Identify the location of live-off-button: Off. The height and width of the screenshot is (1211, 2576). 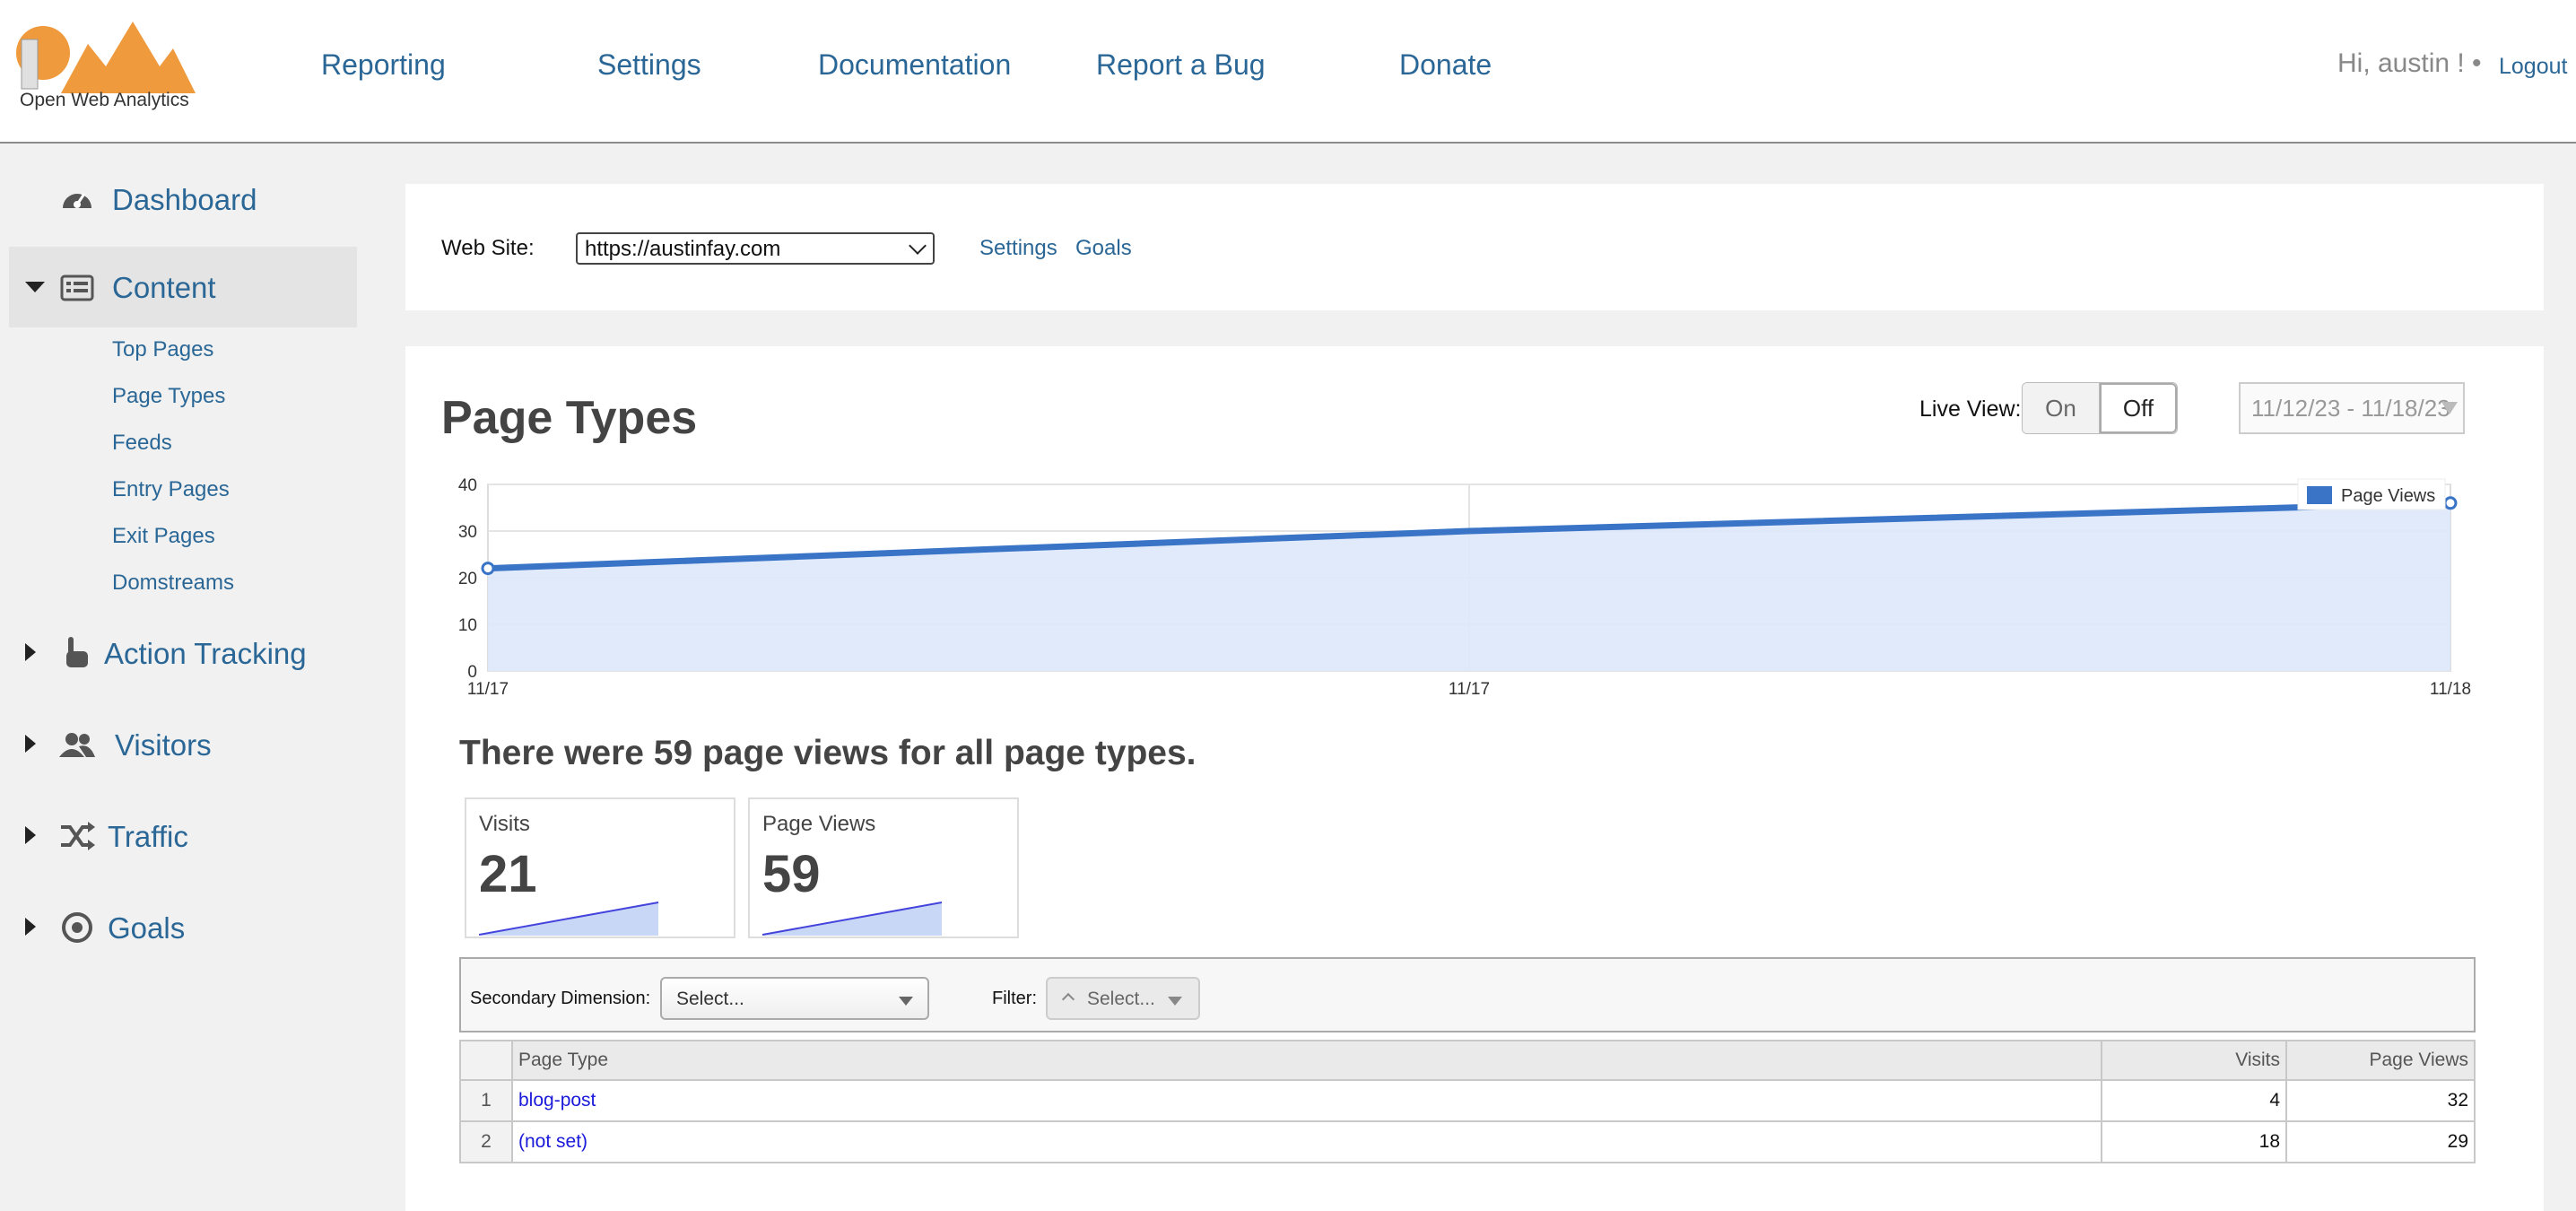
(2138, 408).